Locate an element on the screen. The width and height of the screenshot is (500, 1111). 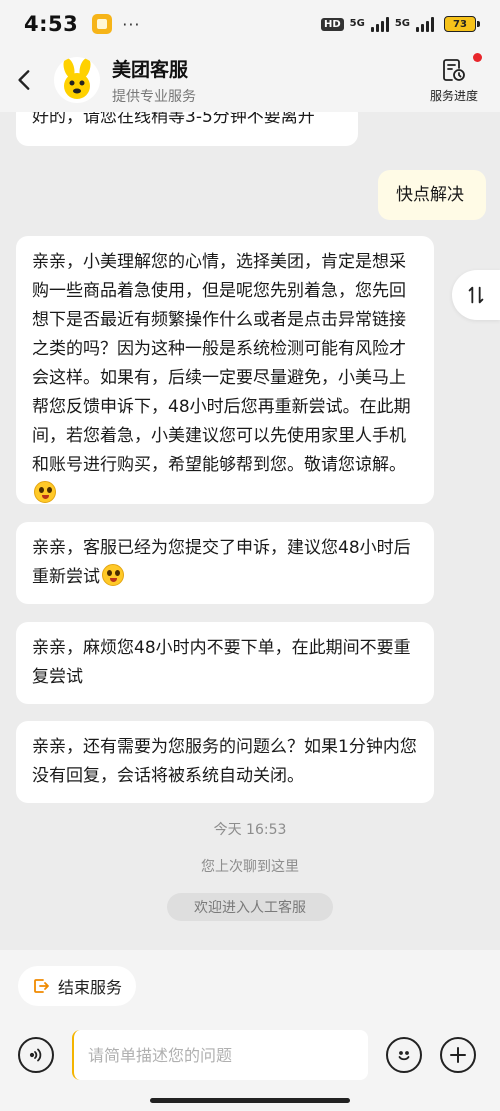
welcome-notice: 欢迎进入人工客服 is located at coordinates (250, 907).